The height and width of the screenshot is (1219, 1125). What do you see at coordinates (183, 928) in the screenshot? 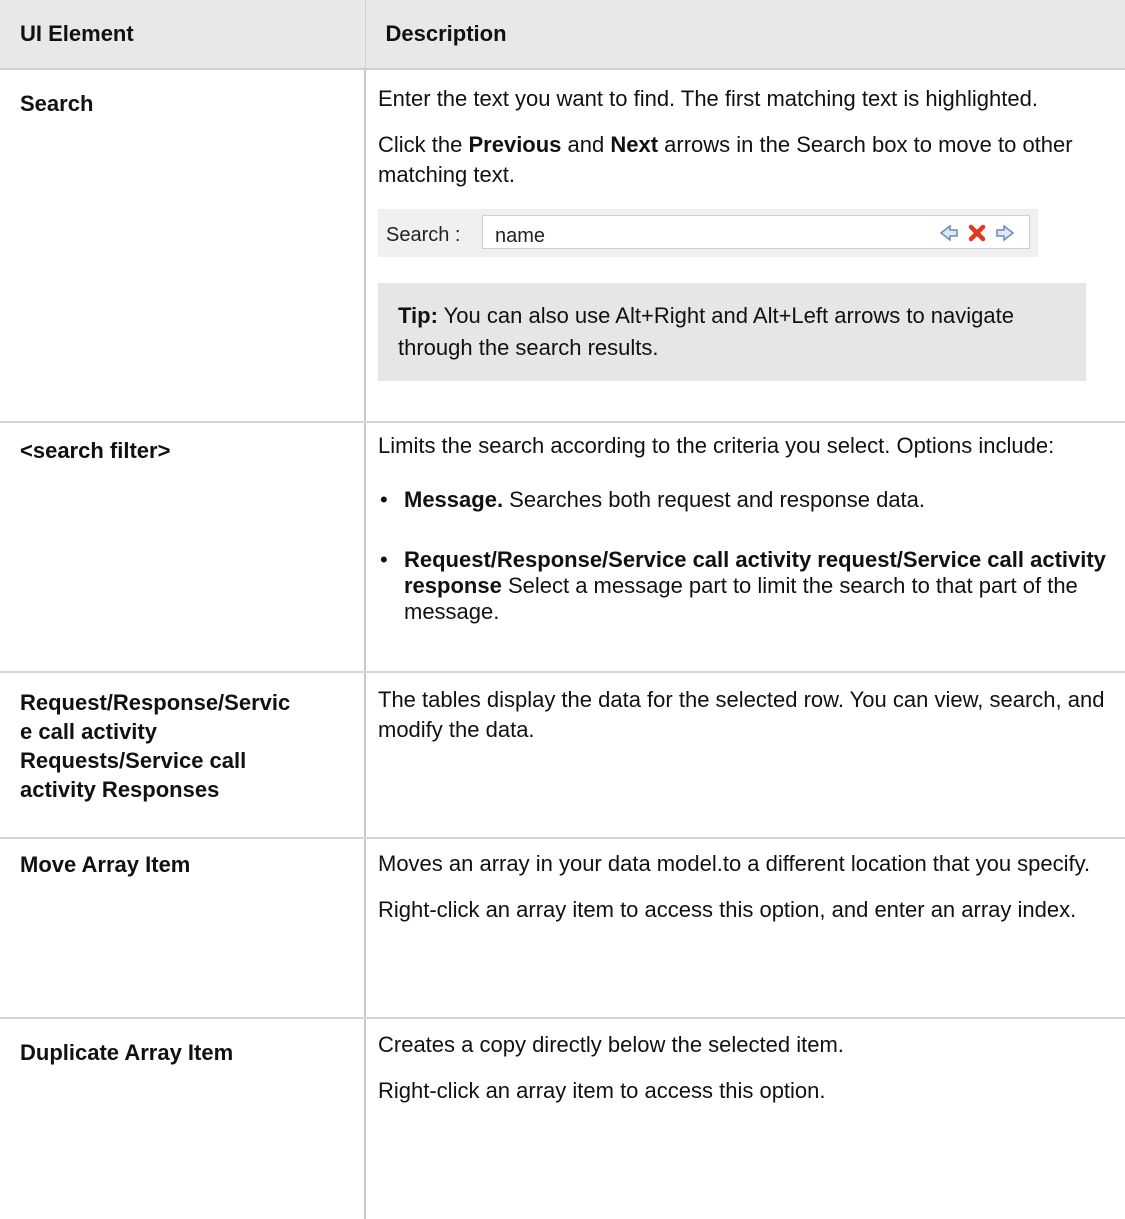
I see `element-name-move-array-item: Move Array Item` at bounding box center [183, 928].